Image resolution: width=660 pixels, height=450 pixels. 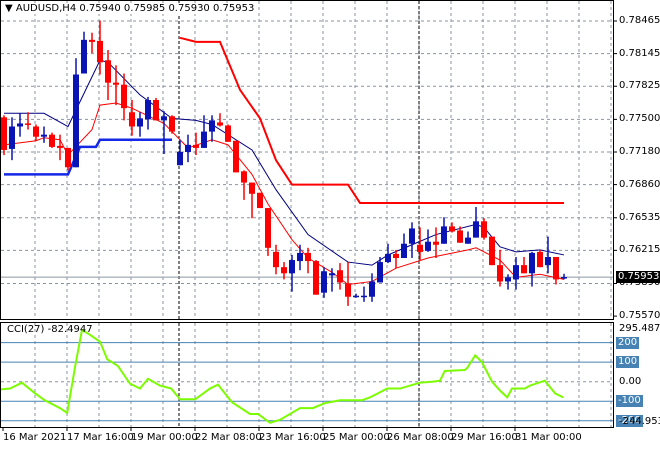 I want to click on time-axis-label: 22 Mar 08:00, so click(x=228, y=437).